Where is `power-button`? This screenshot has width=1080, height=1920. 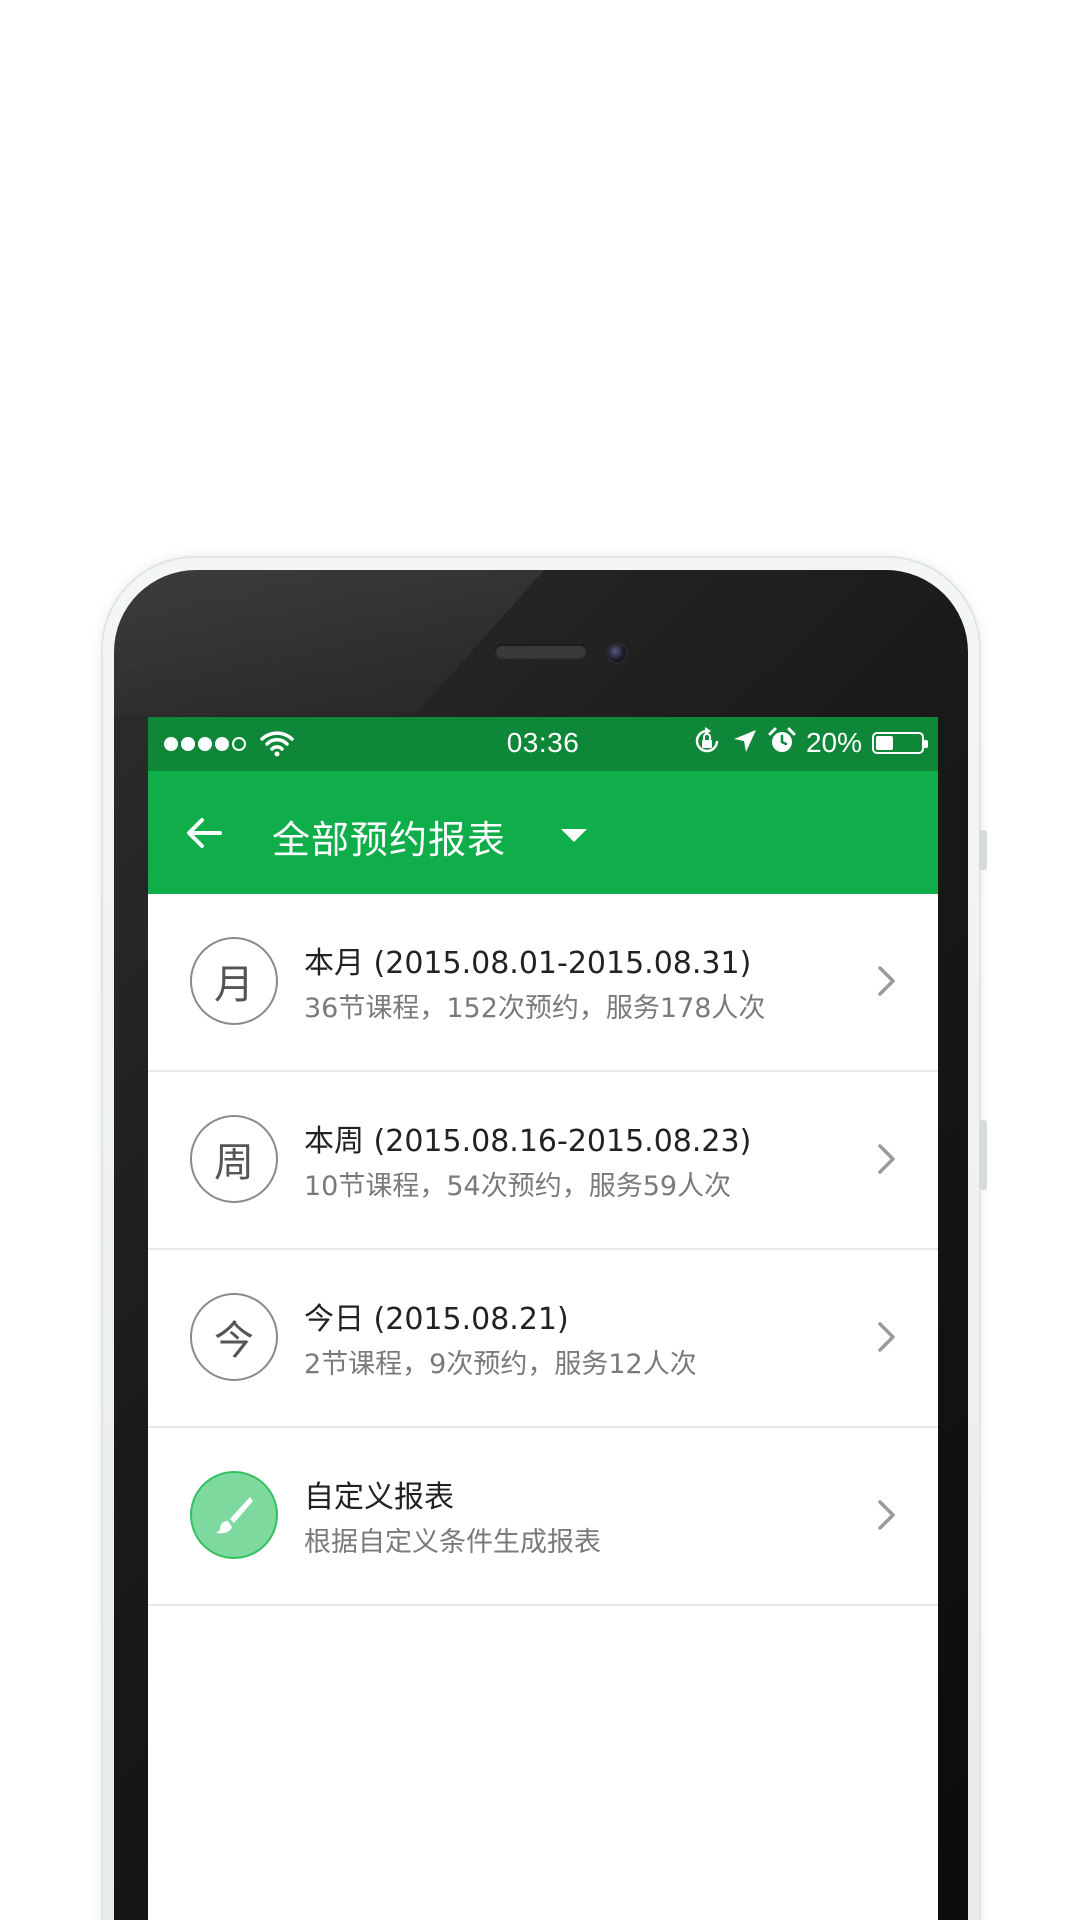 power-button is located at coordinates (983, 1155).